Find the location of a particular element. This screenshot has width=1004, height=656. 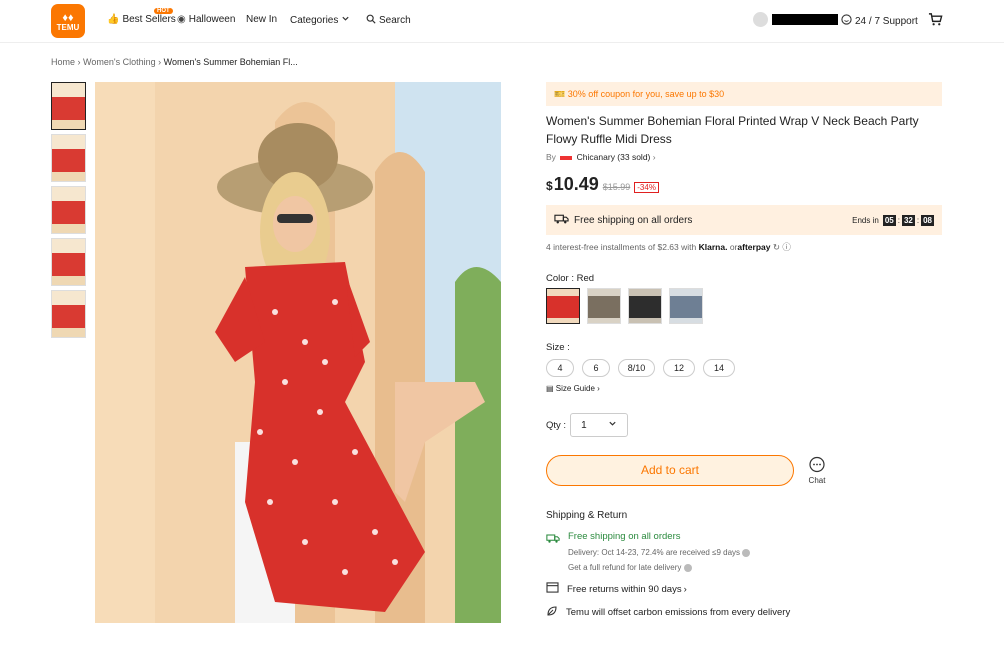

cart-row: Add to cart Chat is located at coordinates (744, 470).